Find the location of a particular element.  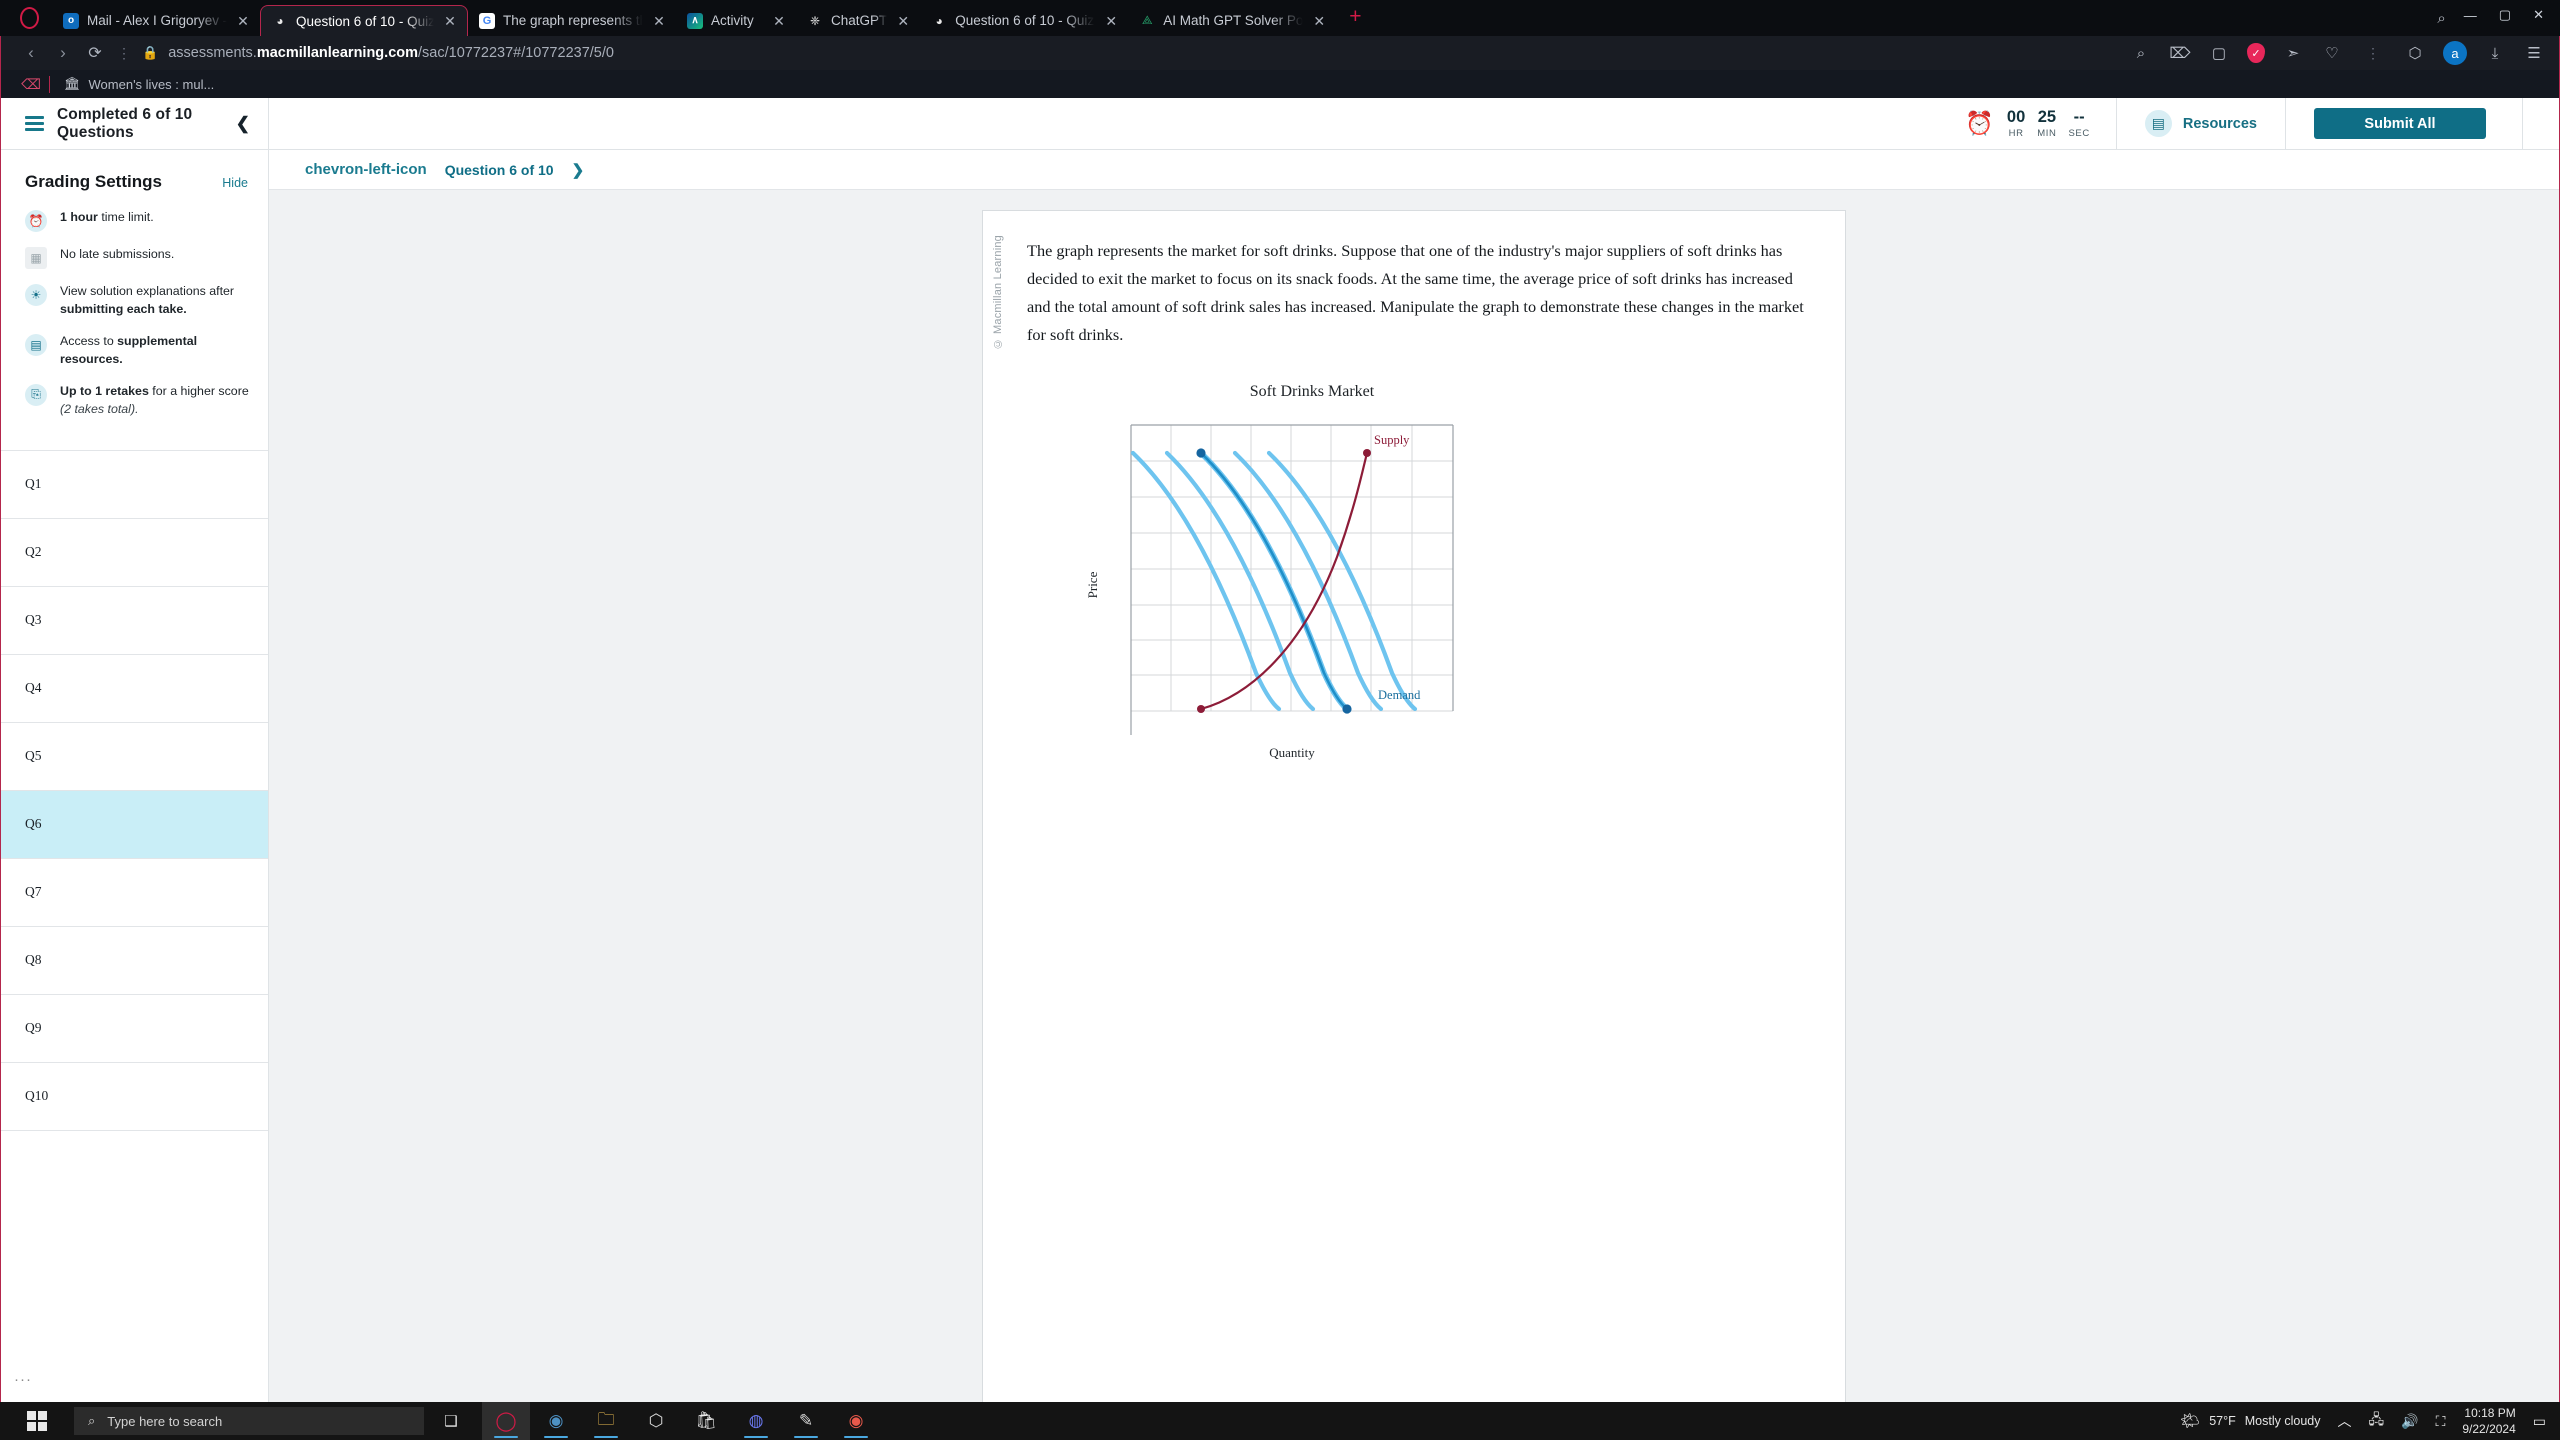

discord-taskbar-icon: ◍ is located at coordinates (756, 1421).